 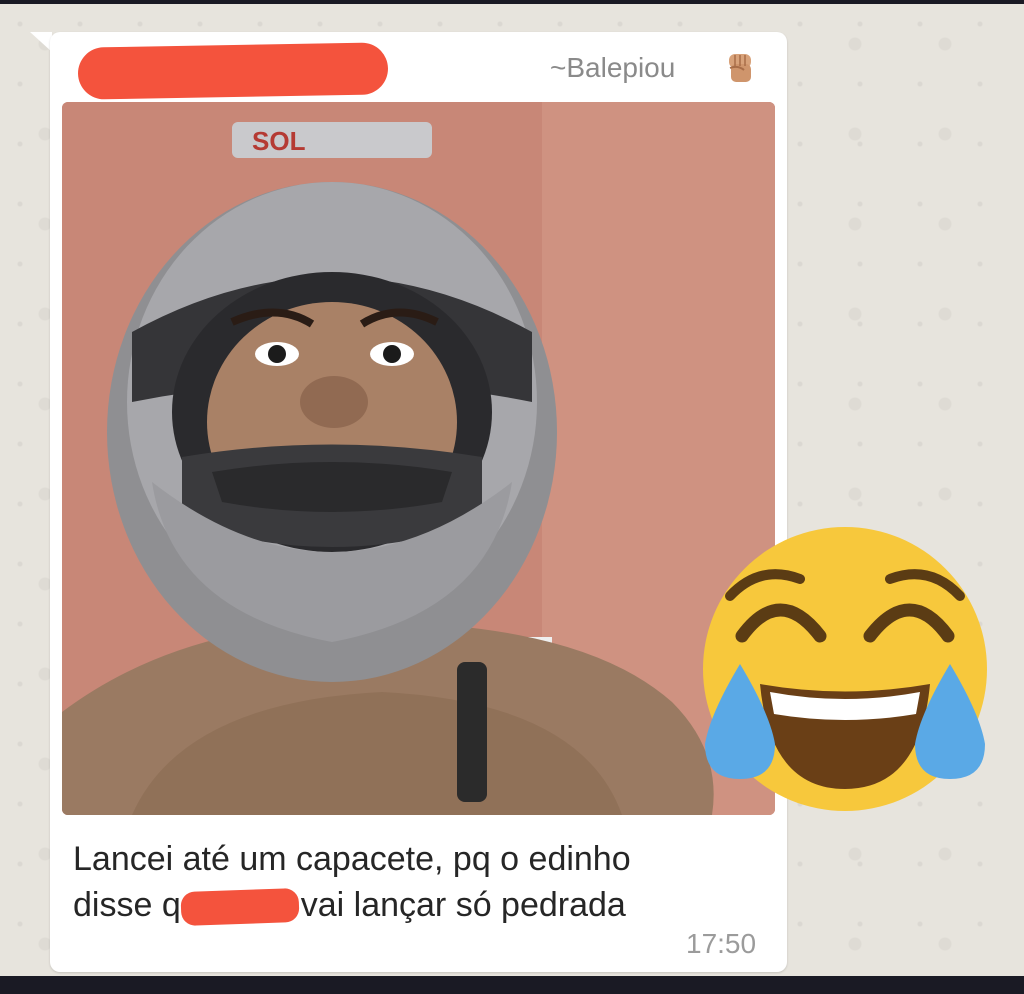 What do you see at coordinates (240, 907) in the screenshot?
I see `caption-name-redaction` at bounding box center [240, 907].